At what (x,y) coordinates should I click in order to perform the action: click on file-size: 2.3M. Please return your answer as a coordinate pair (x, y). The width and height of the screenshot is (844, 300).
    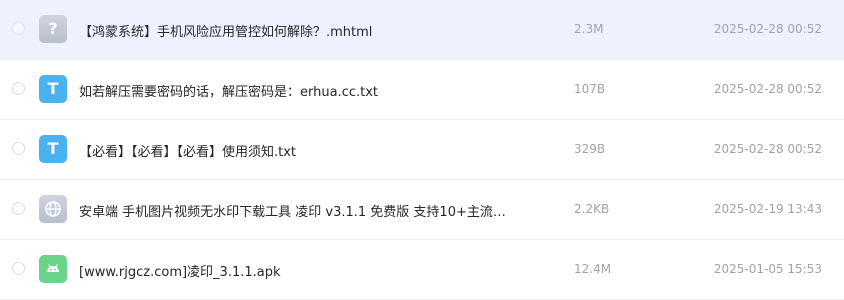
    Looking at the image, I should click on (589, 29).